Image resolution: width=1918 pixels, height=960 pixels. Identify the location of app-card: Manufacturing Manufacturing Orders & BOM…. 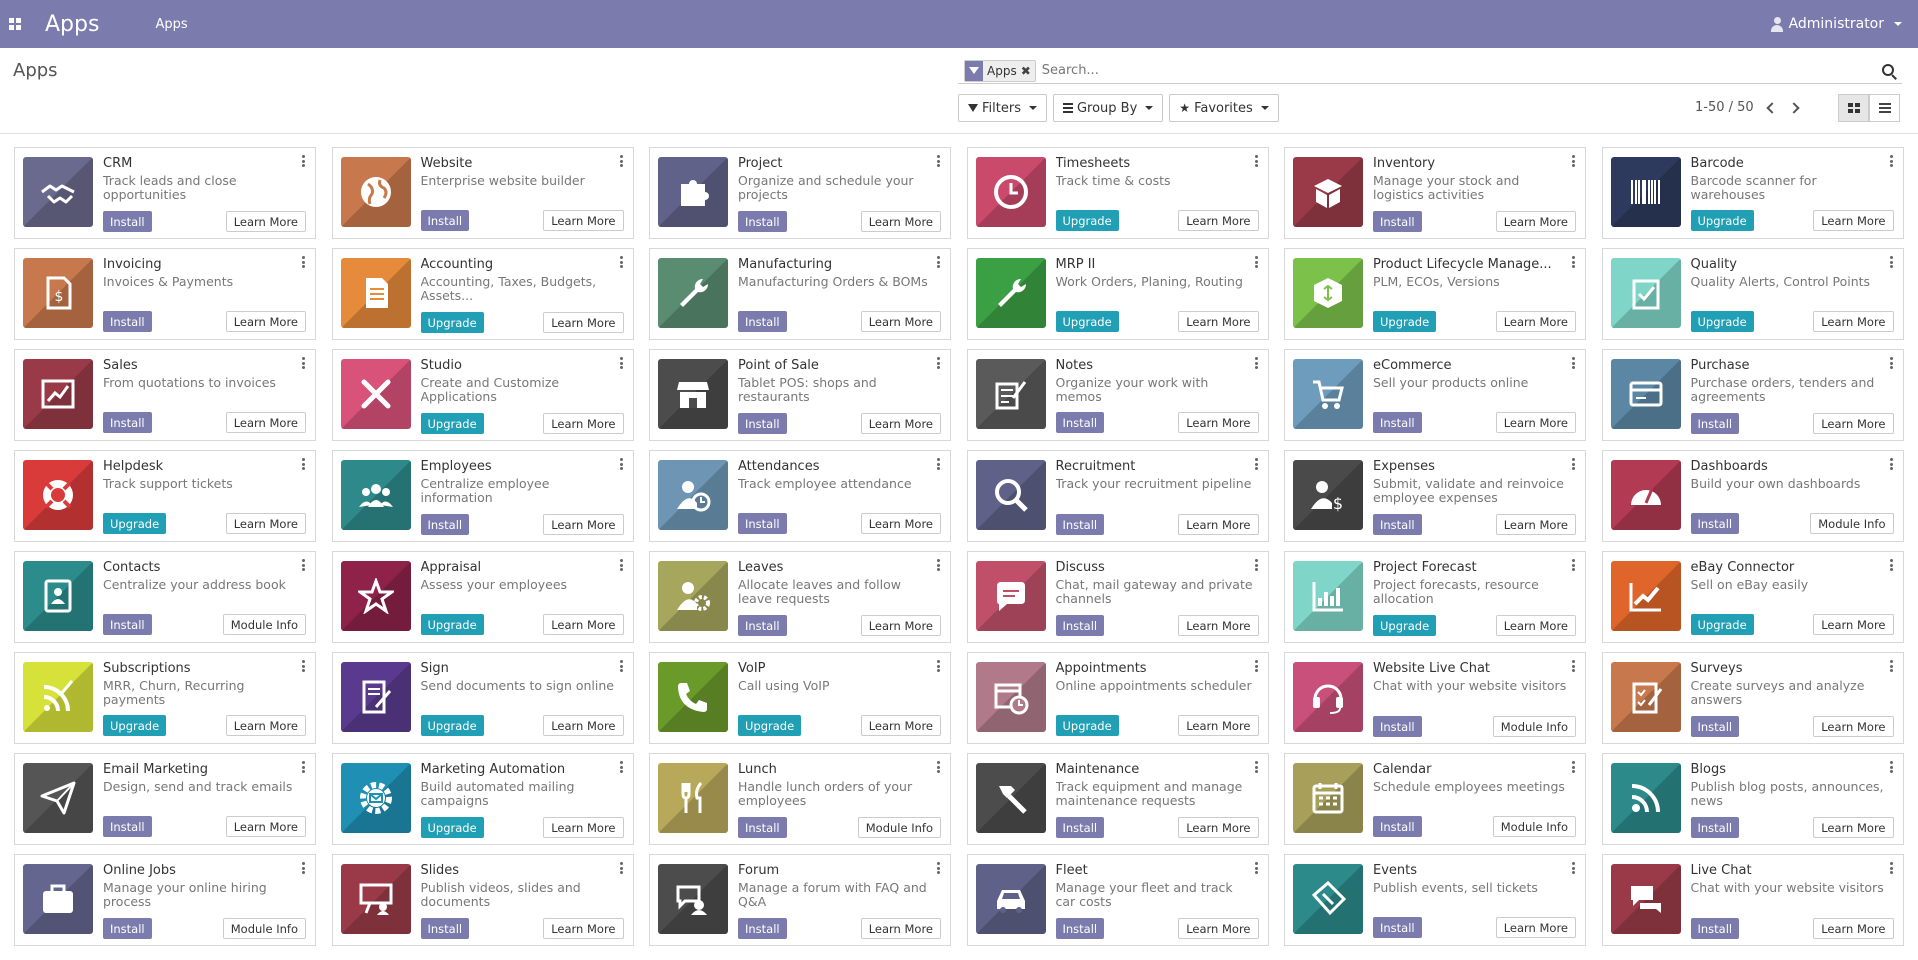
(800, 294).